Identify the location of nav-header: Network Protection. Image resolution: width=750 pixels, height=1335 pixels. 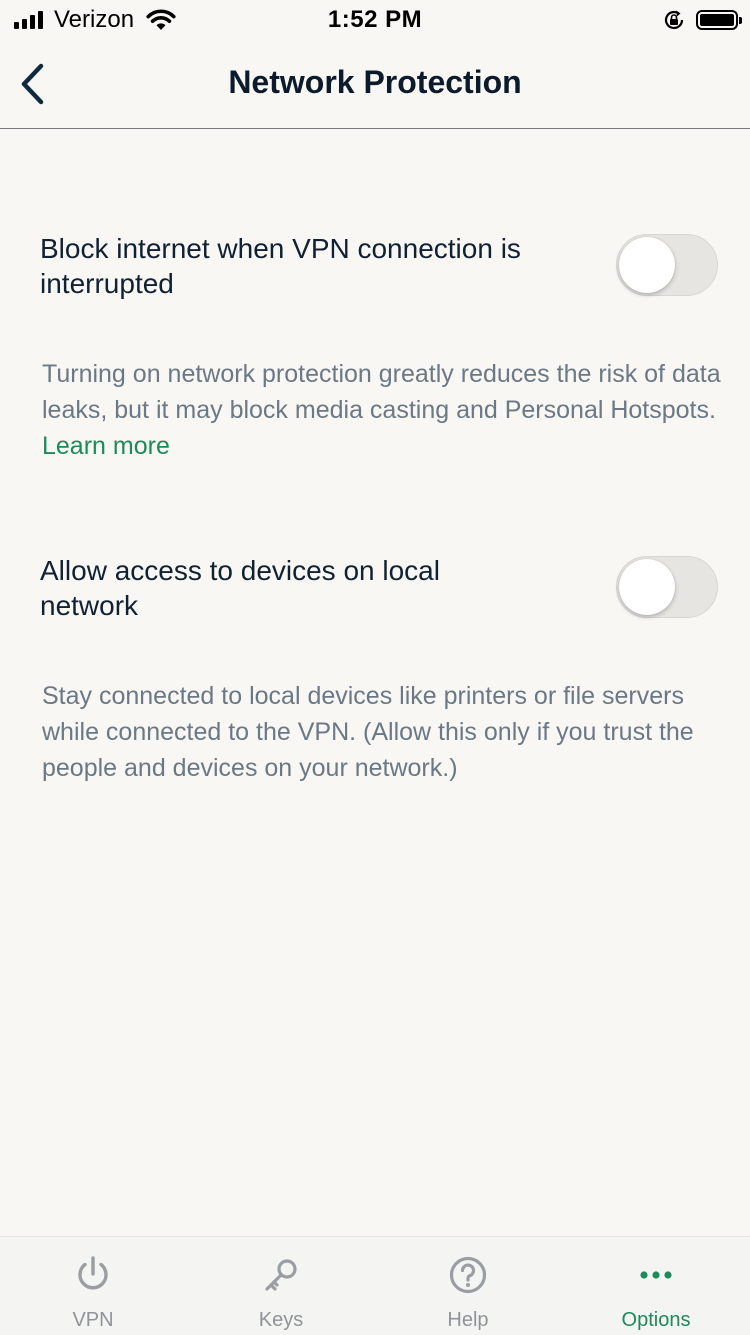
(375, 84).